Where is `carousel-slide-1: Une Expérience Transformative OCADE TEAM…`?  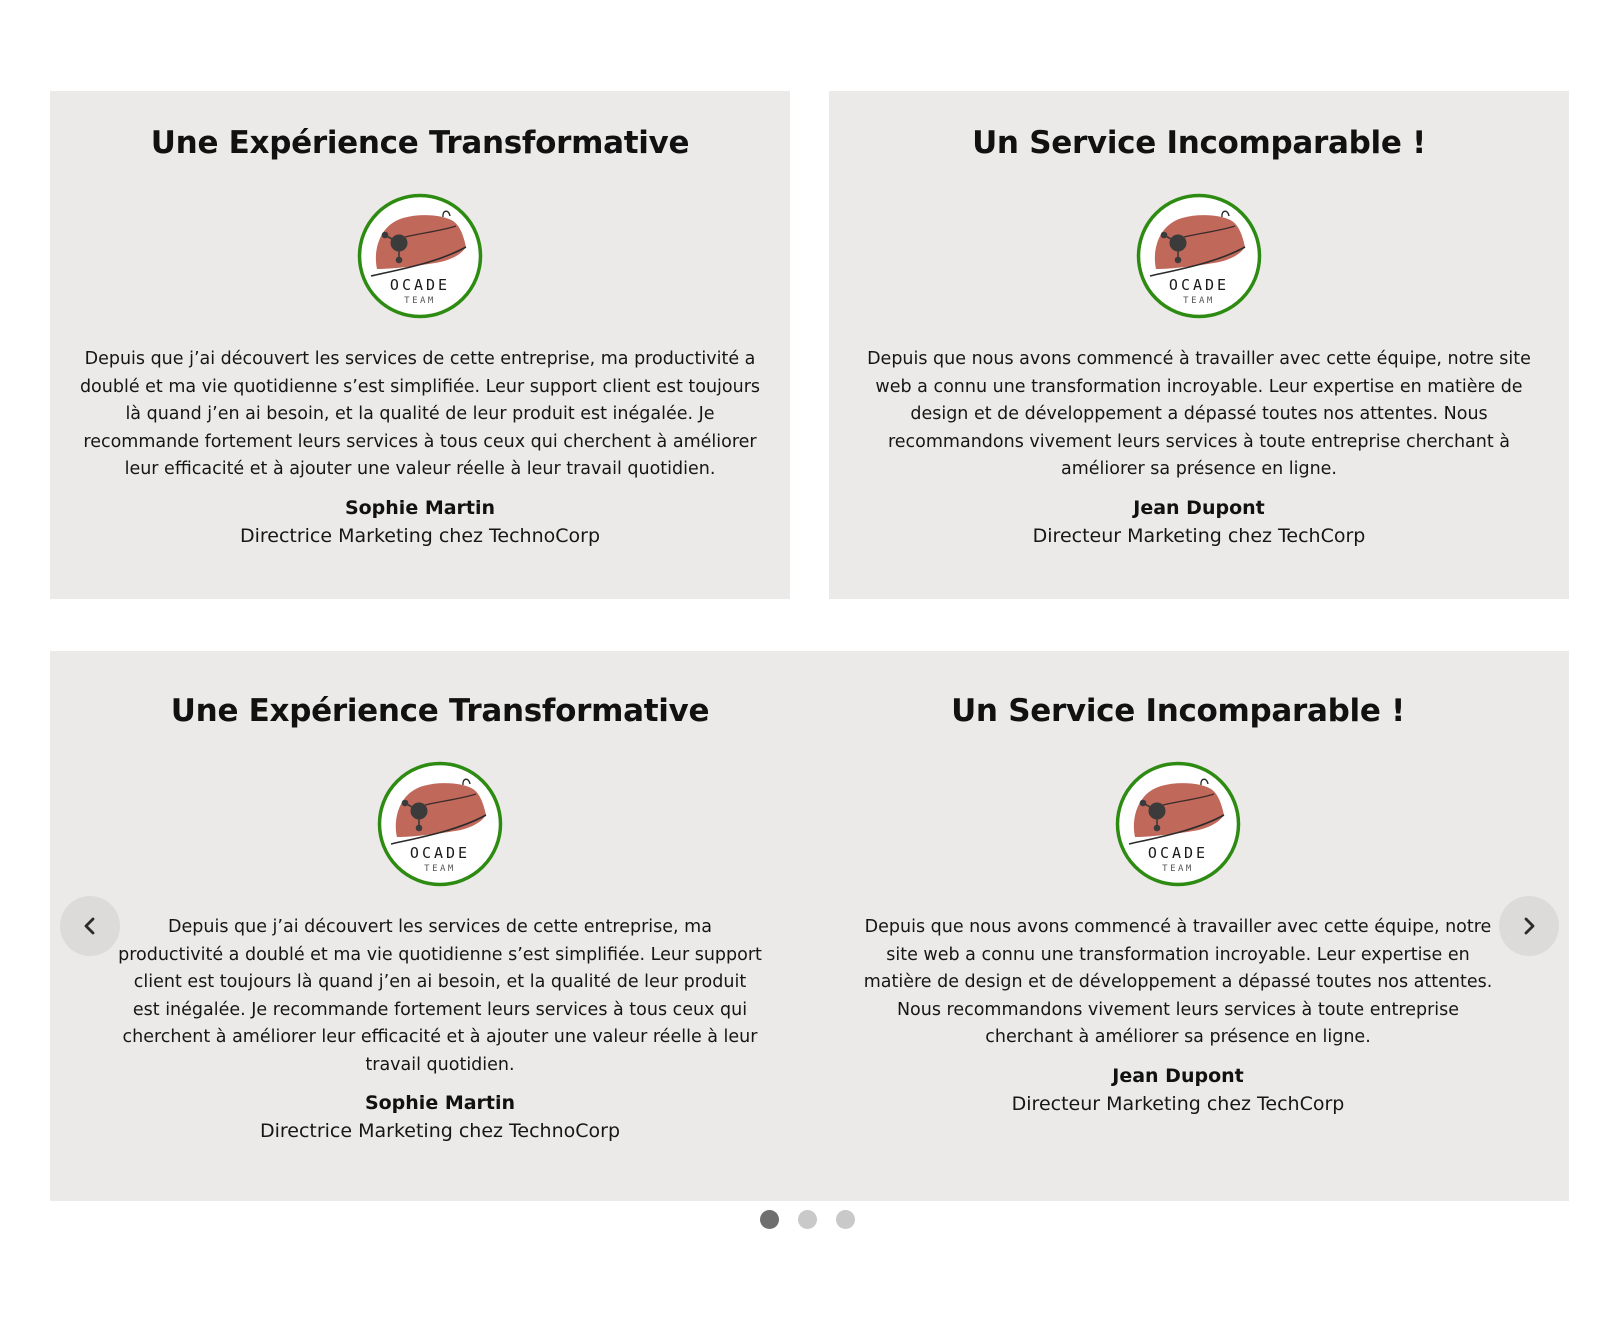
carousel-slide-1: Une Expérience Transformative OCADE TEAM… is located at coordinates (440, 898).